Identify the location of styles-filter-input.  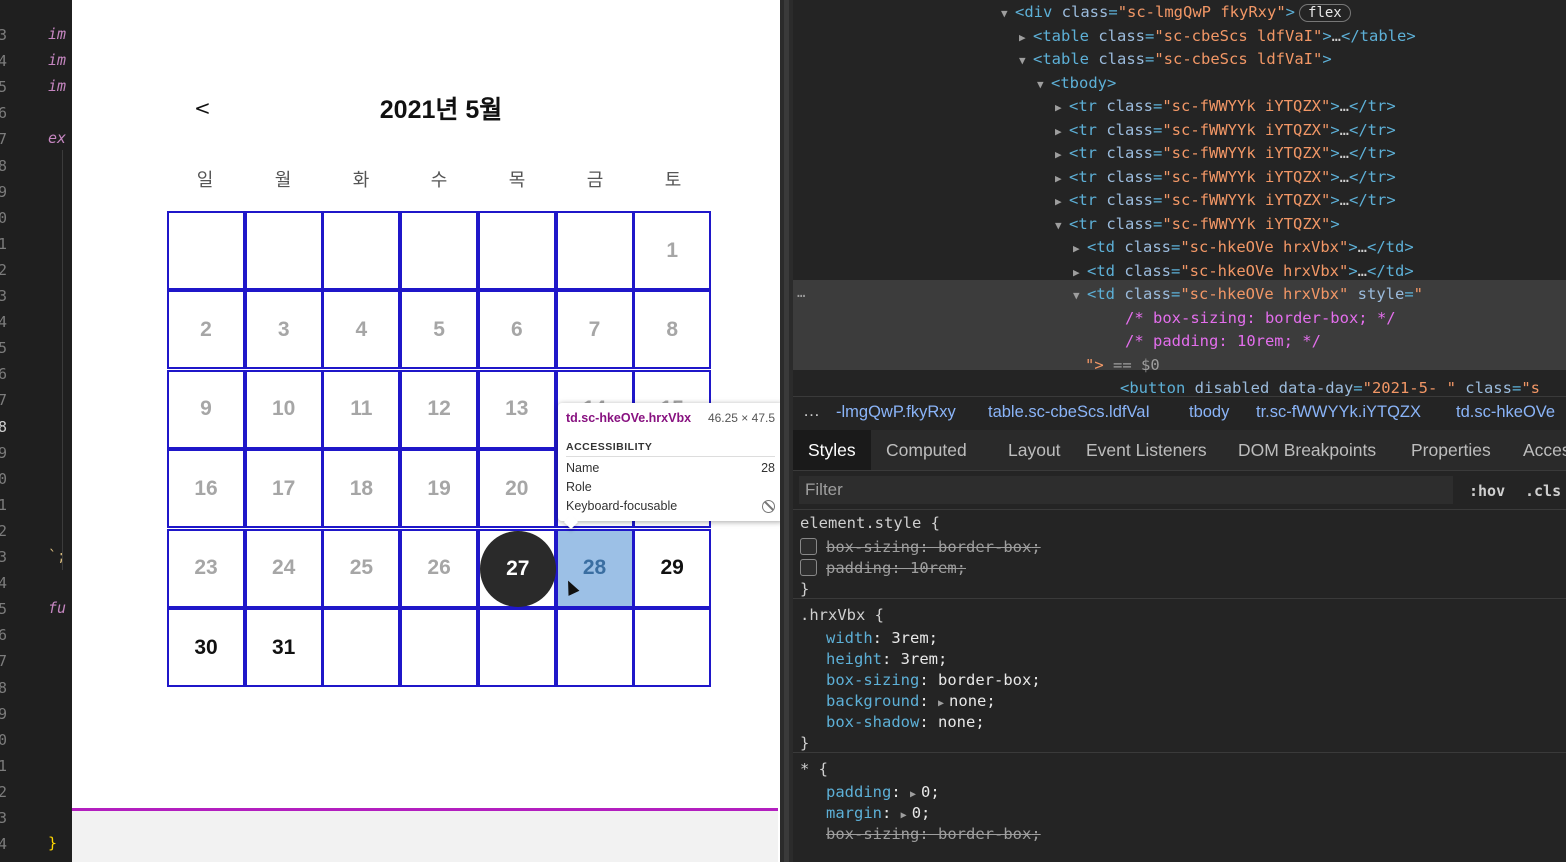
(1126, 490).